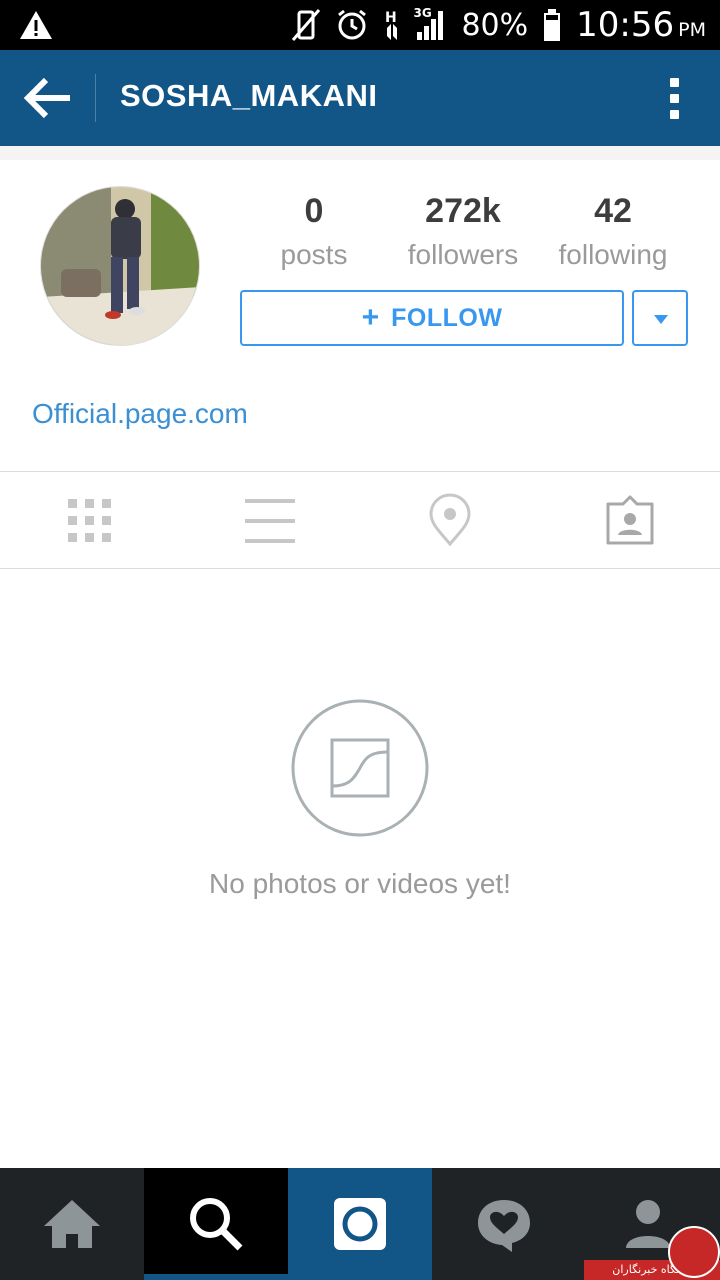  Describe the element at coordinates (314, 211) in the screenshot. I see `posts-count: 0` at that location.